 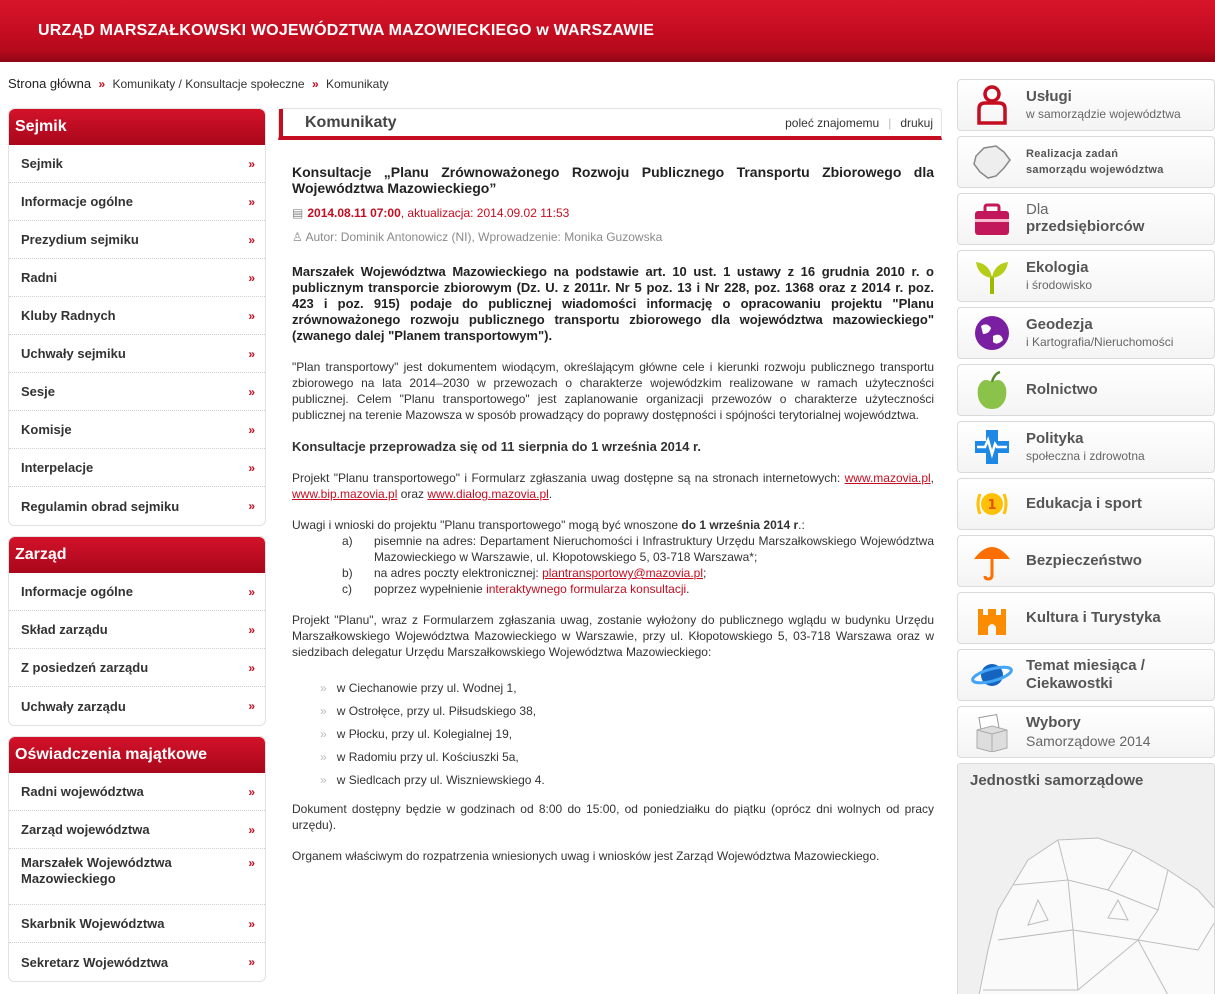 What do you see at coordinates (137, 706) in the screenshot?
I see `sidebar-item-uchwały-zarządu: Uchwały zarządu »` at bounding box center [137, 706].